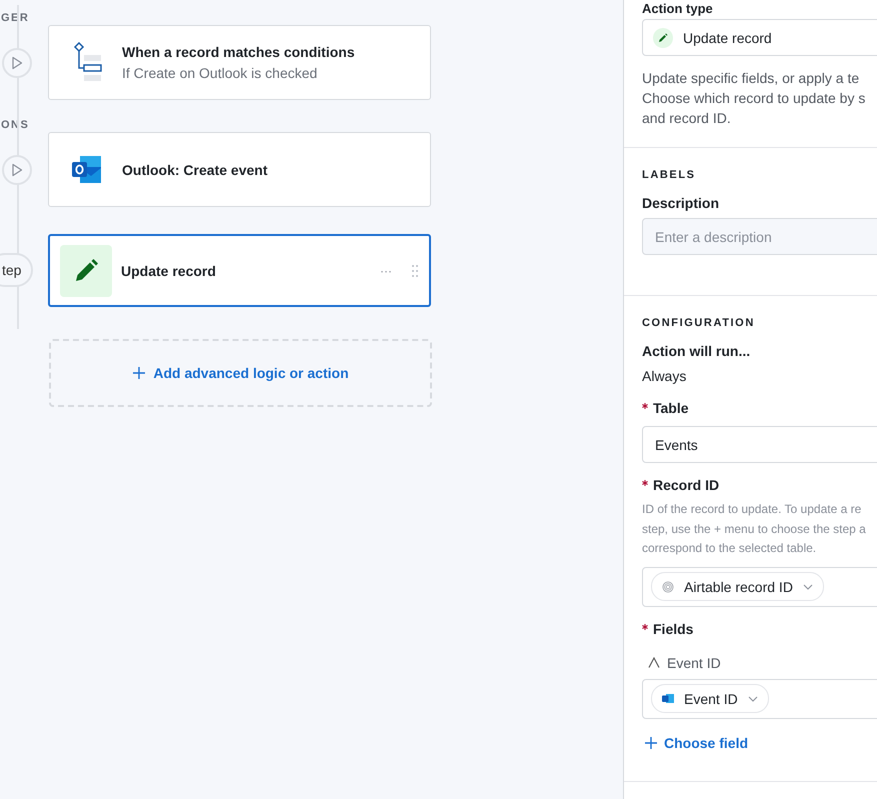 This screenshot has height=799, width=877. Describe the element at coordinates (699, 323) in the screenshot. I see `section-heading: CONFIGURATION` at that location.